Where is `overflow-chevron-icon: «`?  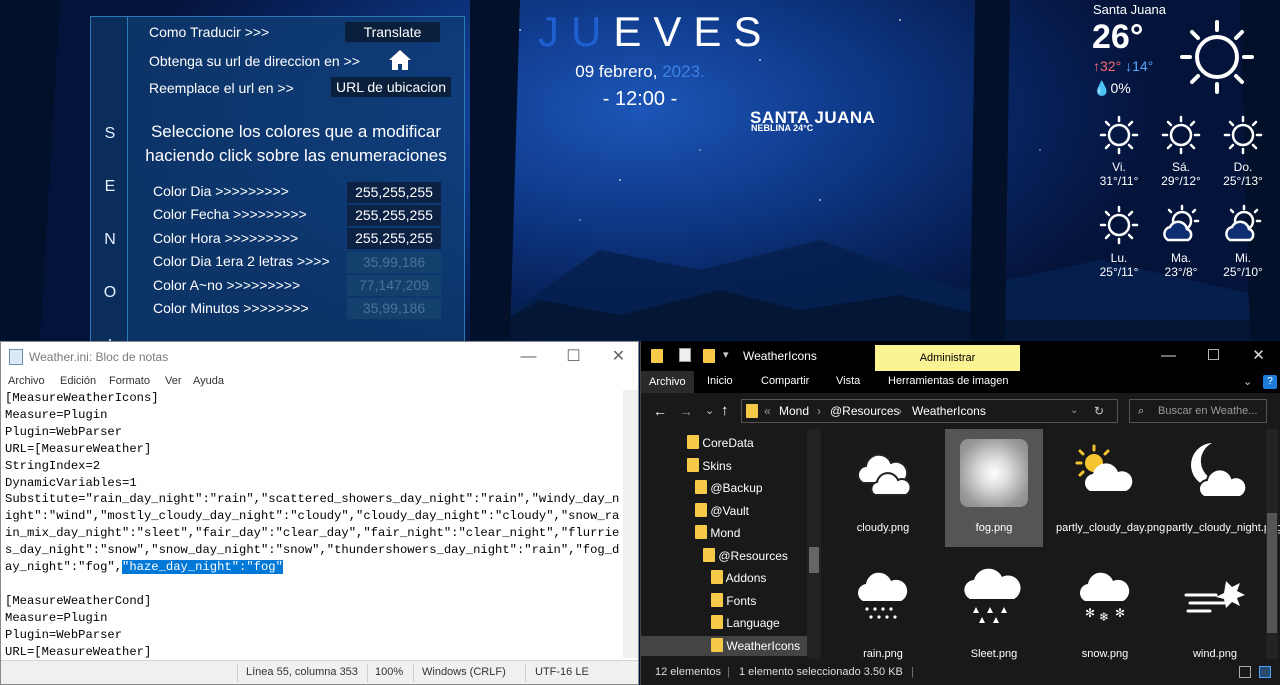
overflow-chevron-icon: « is located at coordinates (767, 411).